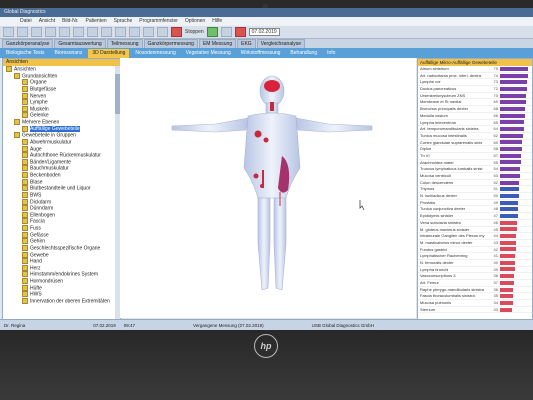  Describe the element at coordinates (475, 183) in the screenshot. I see `finding-row: Colon descendens 52` at that location.